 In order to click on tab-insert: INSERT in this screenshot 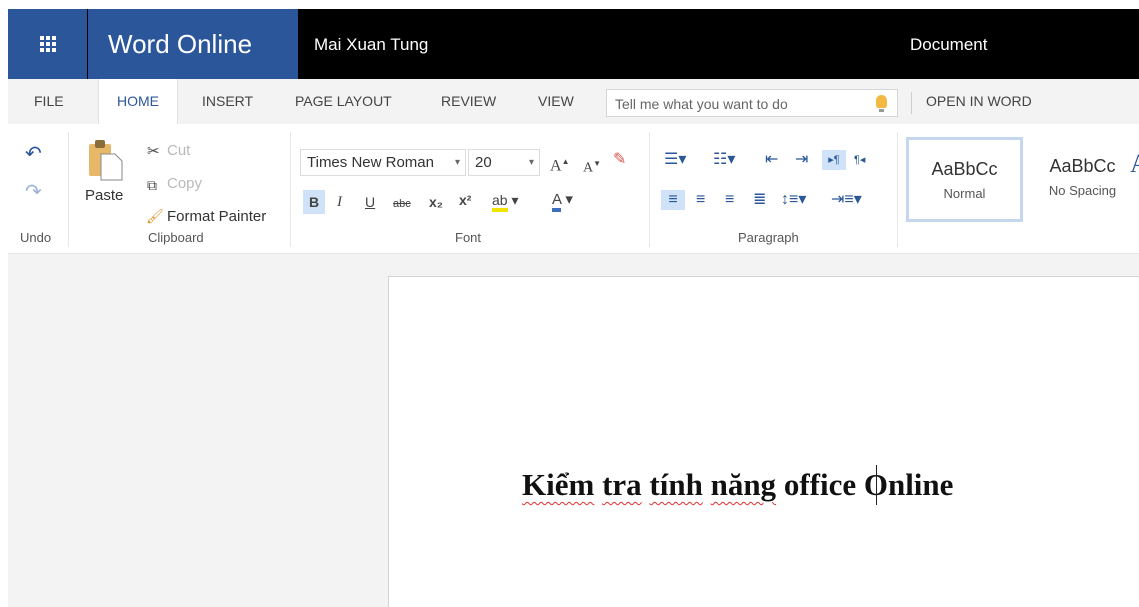, I will do `click(227, 101)`.